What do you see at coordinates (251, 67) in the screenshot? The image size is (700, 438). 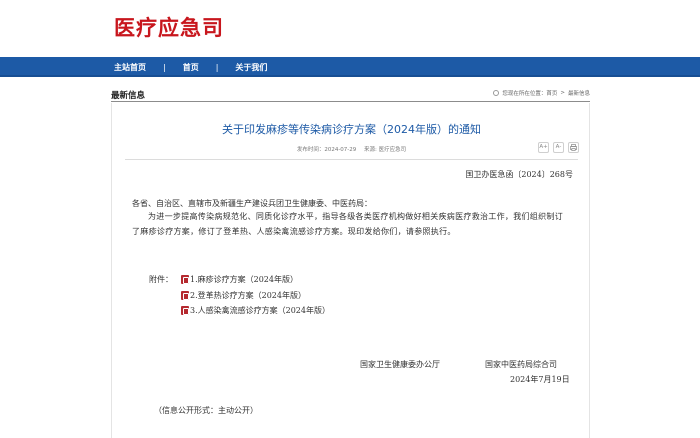 I see `nav-item-about: 关于我们` at bounding box center [251, 67].